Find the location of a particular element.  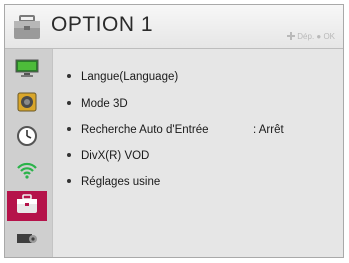

navigation-hint: Dép. ● OK is located at coordinates (311, 36).